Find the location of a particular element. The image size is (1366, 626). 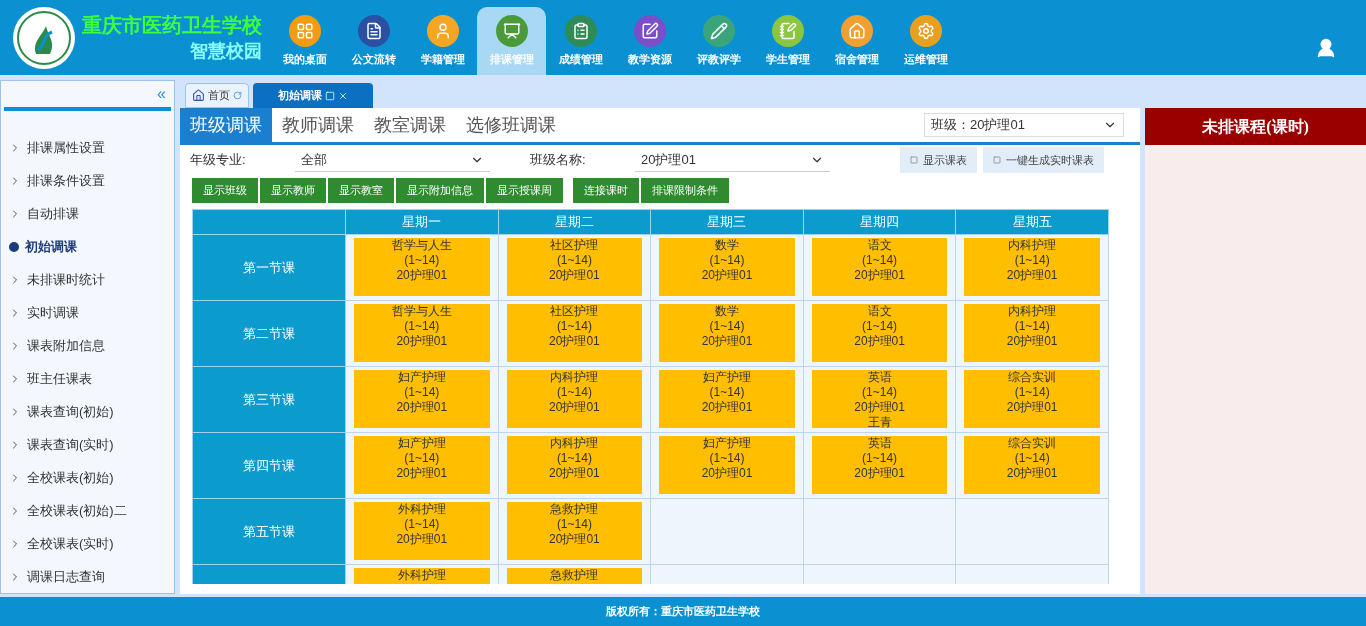

sidebar-item: 全校课表(初始) is located at coordinates (87, 477).